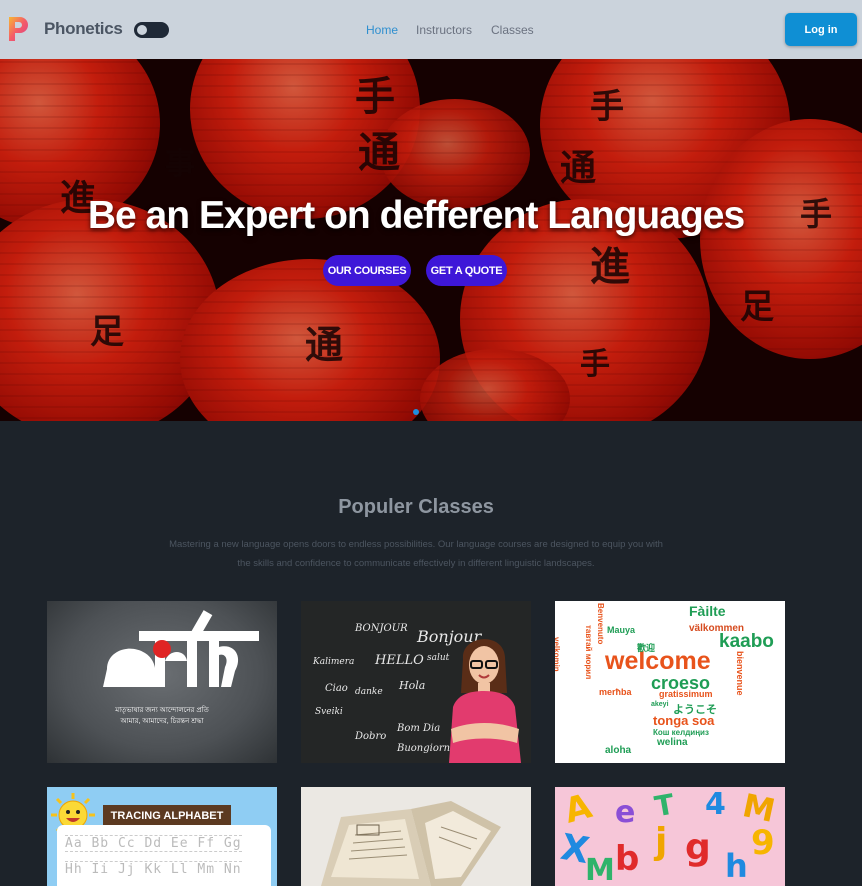 The image size is (862, 886). I want to click on chalk-word: Kalimera, so click(334, 662).